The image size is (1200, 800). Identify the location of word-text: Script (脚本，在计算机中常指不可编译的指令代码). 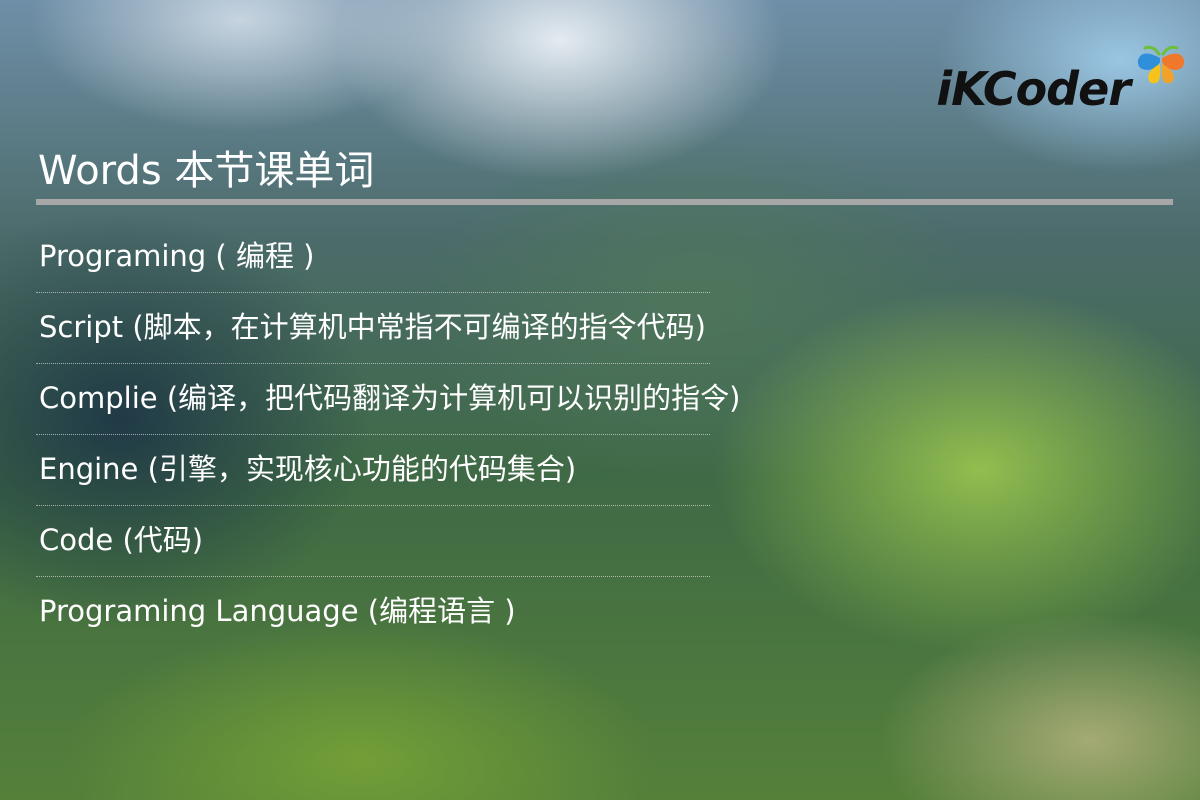
(372, 327).